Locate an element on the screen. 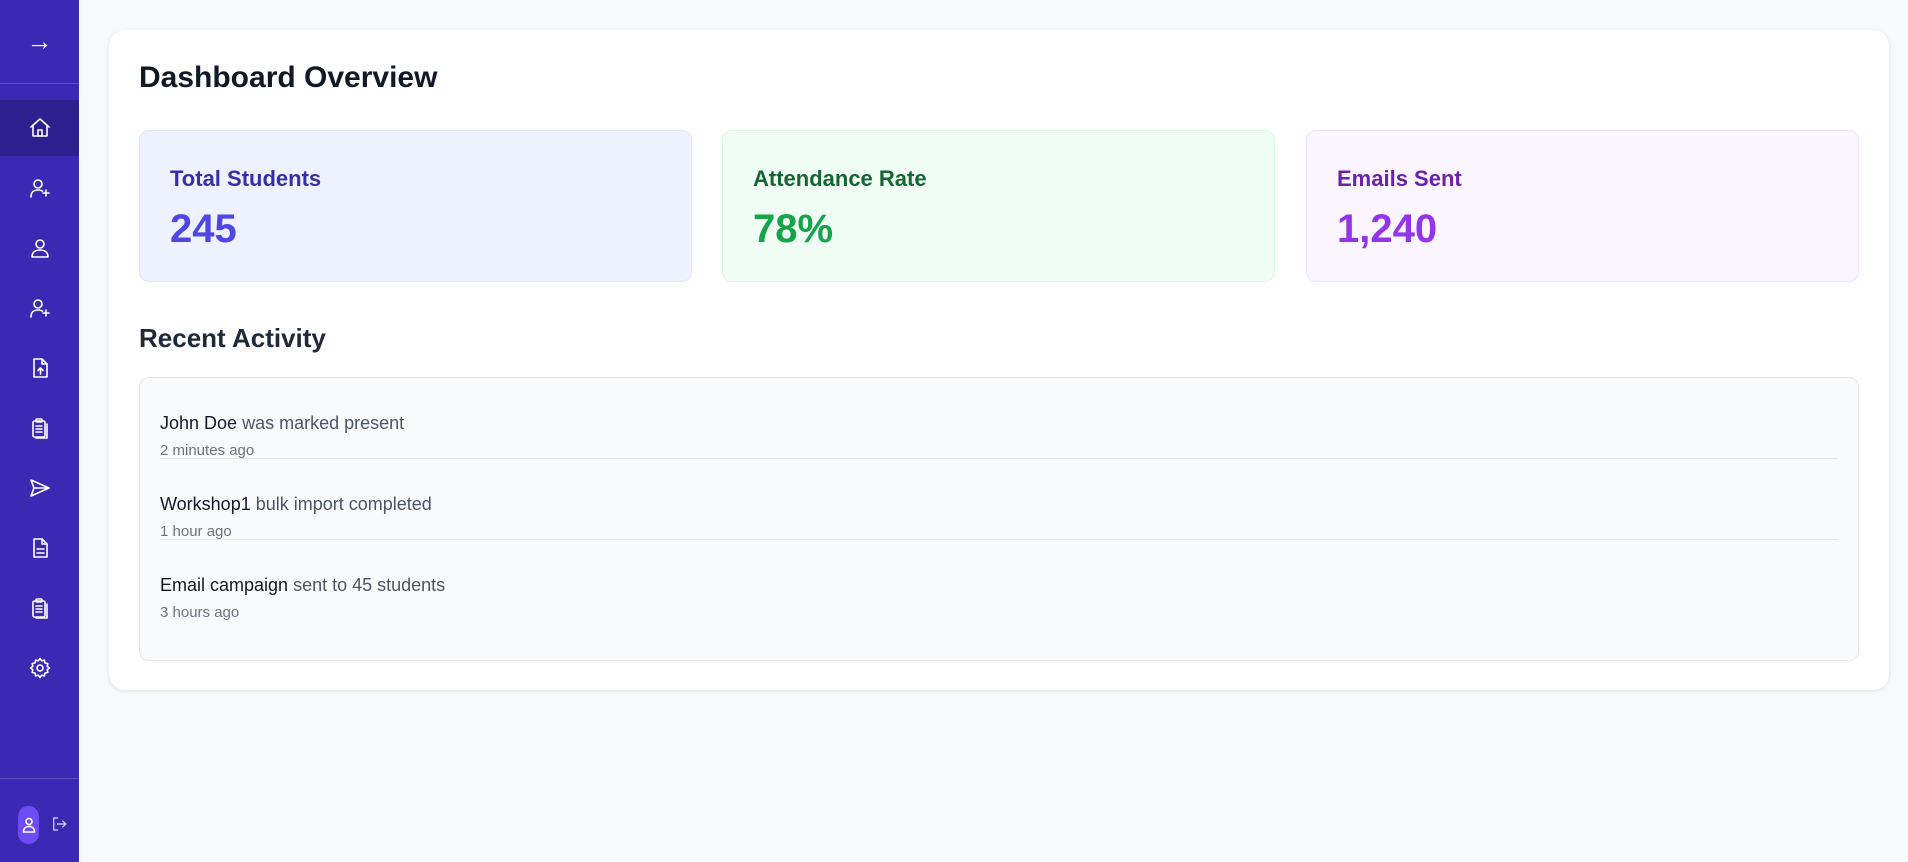 The height and width of the screenshot is (862, 1908). activity-subject: Workshop1 is located at coordinates (205, 504).